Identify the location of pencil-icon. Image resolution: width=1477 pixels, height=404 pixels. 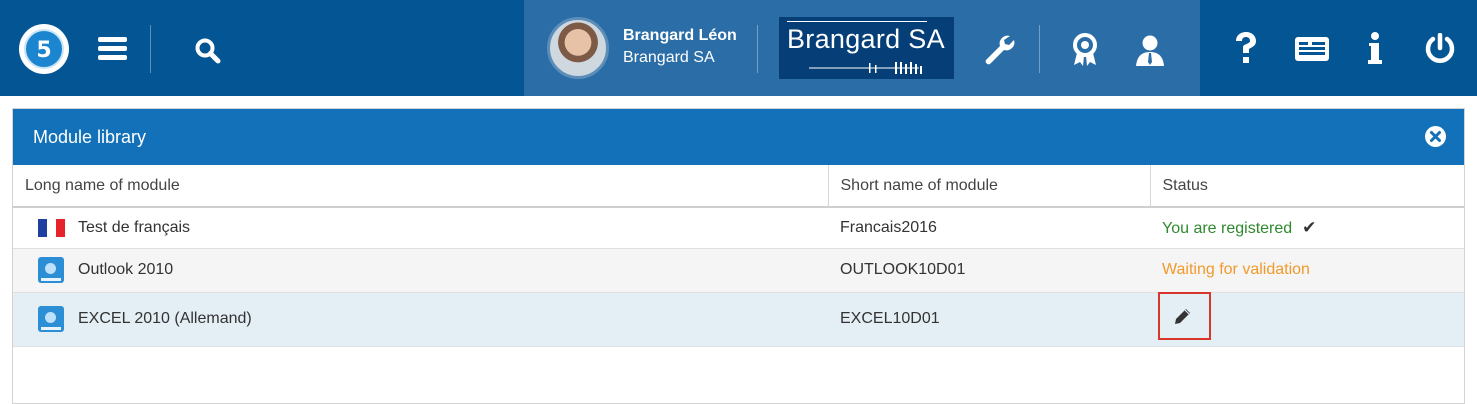
(1182, 316).